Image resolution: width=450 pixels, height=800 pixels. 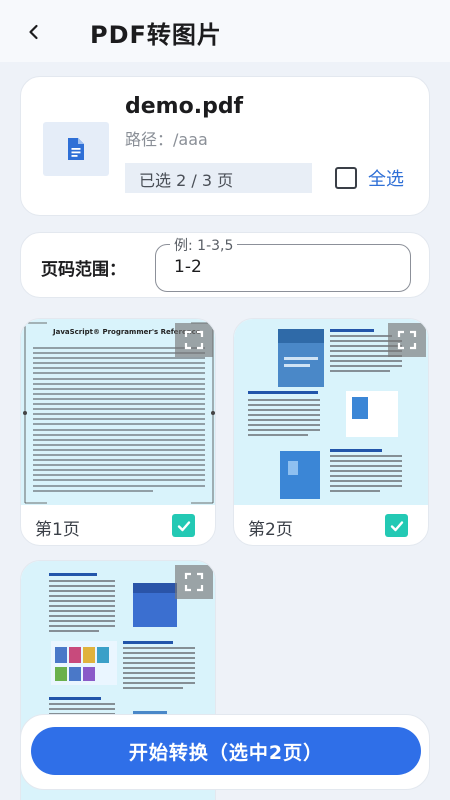 I want to click on page-card-1: JavaScript® Programmer's Reference 第1页, so click(x=118, y=432).